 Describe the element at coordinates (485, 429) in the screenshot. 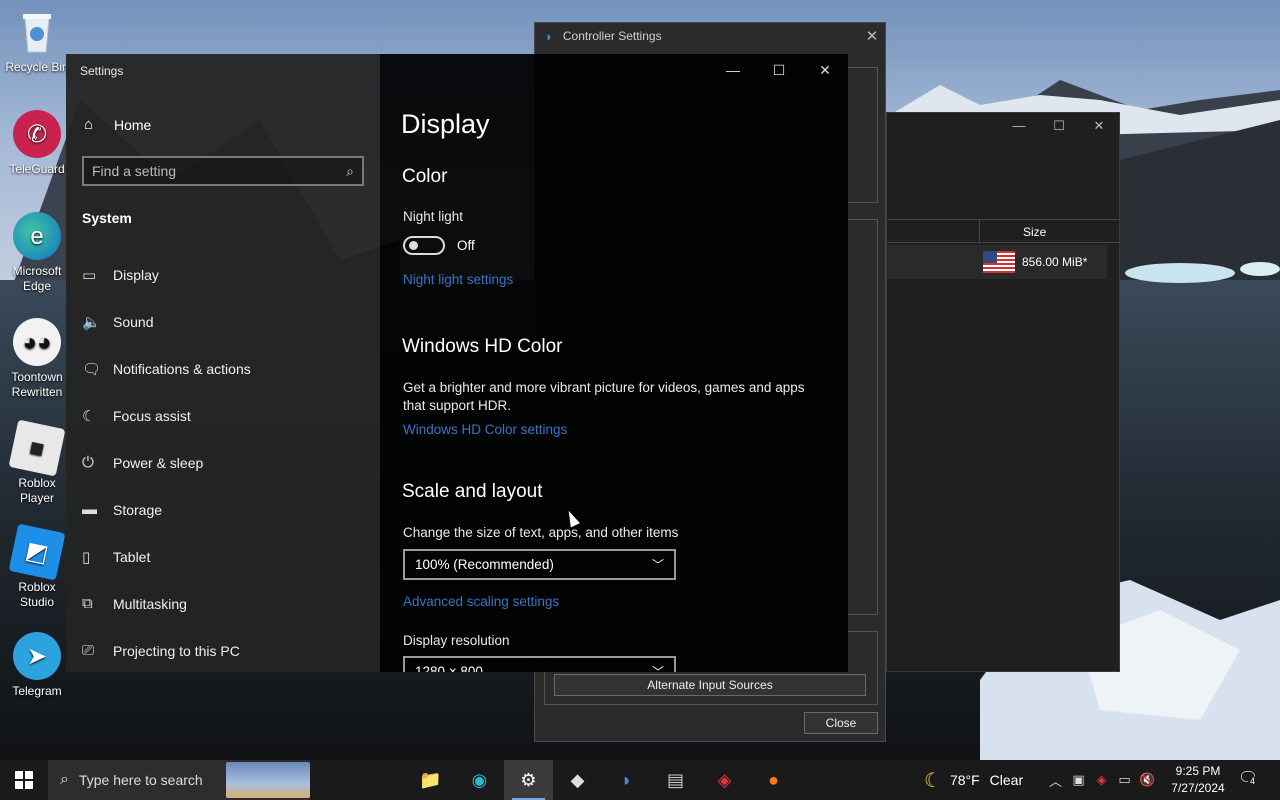

I see `hdr-settings-link: Windows HD Color settings` at that location.